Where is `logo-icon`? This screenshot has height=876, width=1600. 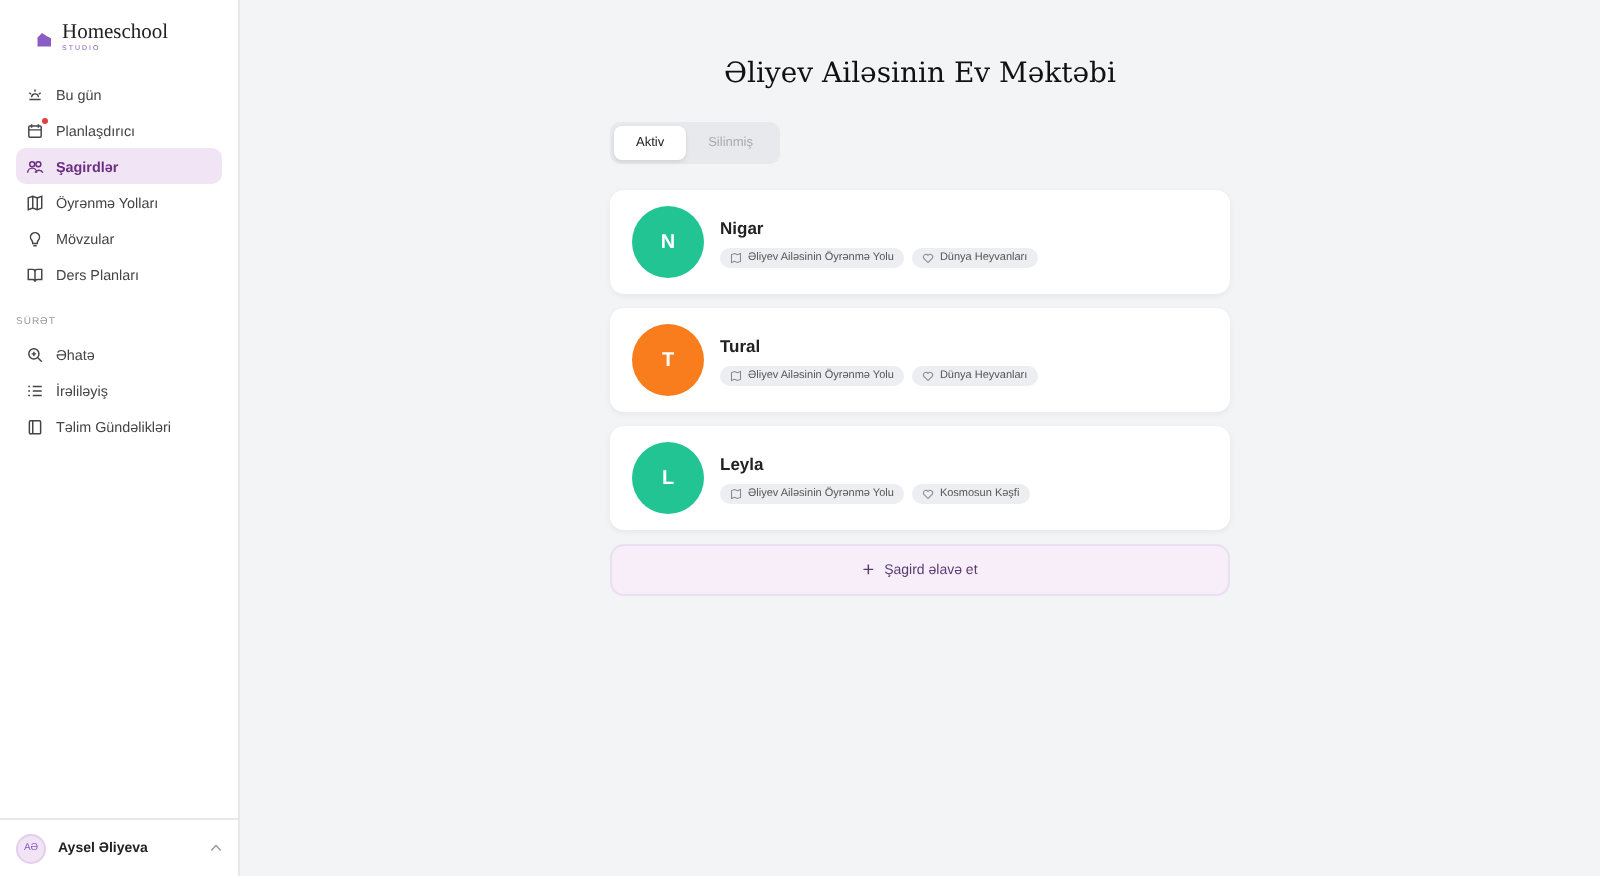 logo-icon is located at coordinates (45, 38).